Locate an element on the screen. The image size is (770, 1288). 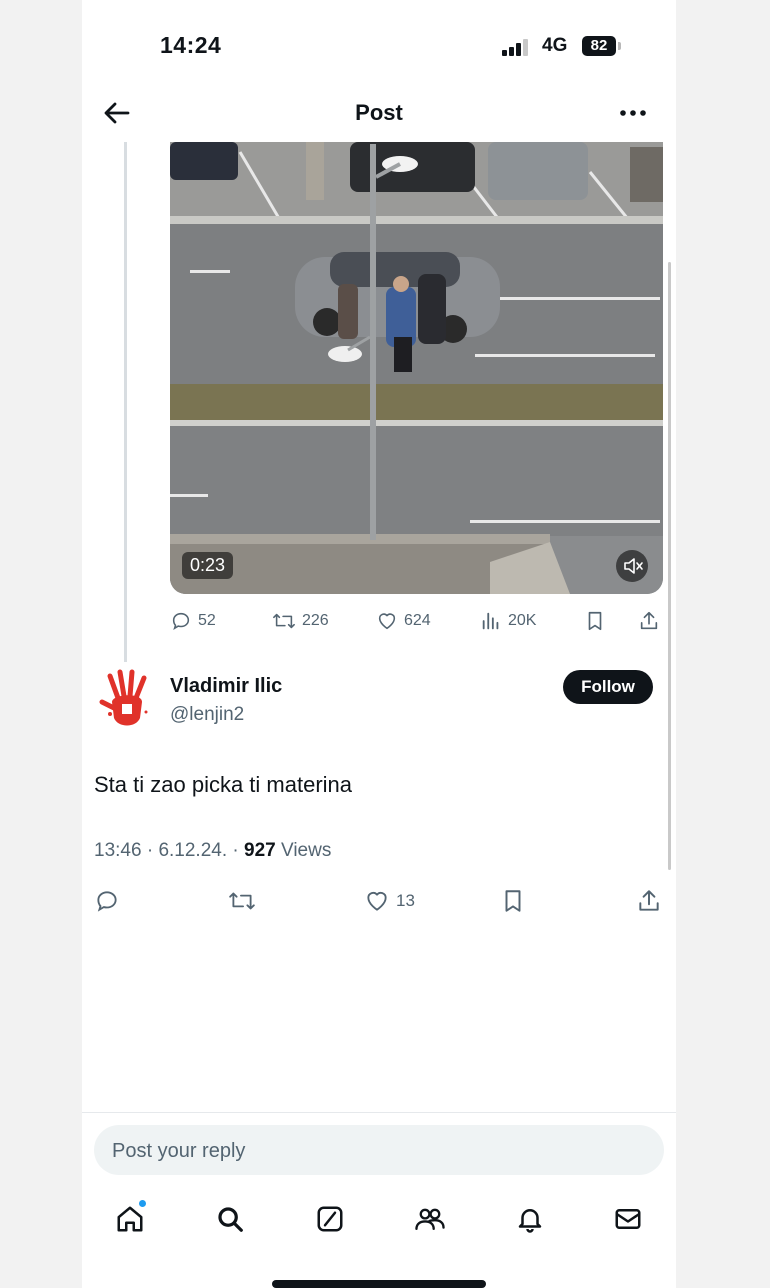
follow-button: Follow is located at coordinates (608, 687).